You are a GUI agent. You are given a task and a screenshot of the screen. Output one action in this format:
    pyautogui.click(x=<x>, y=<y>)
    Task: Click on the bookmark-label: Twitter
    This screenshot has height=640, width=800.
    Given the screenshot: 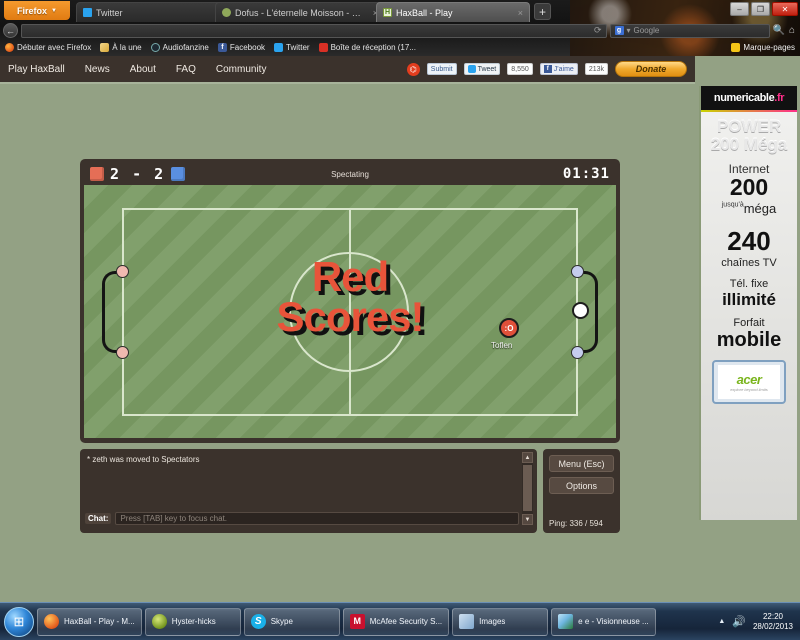 What is the action you would take?
    pyautogui.click(x=298, y=47)
    